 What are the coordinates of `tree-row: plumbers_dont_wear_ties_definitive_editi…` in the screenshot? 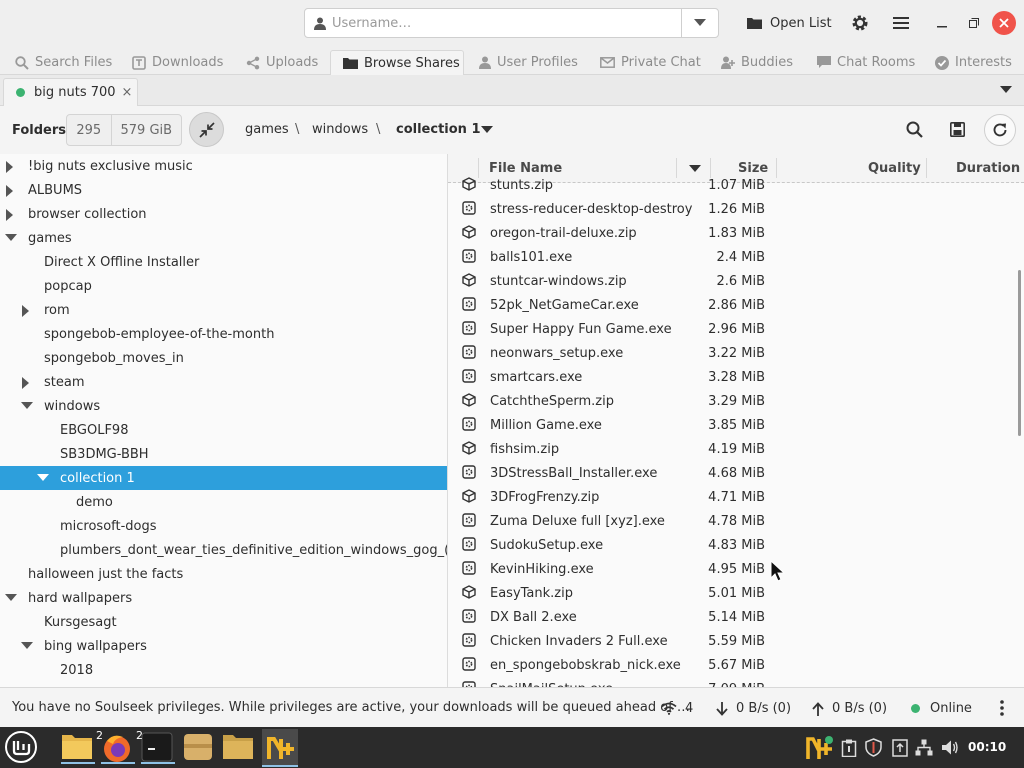 It's located at (223, 550).